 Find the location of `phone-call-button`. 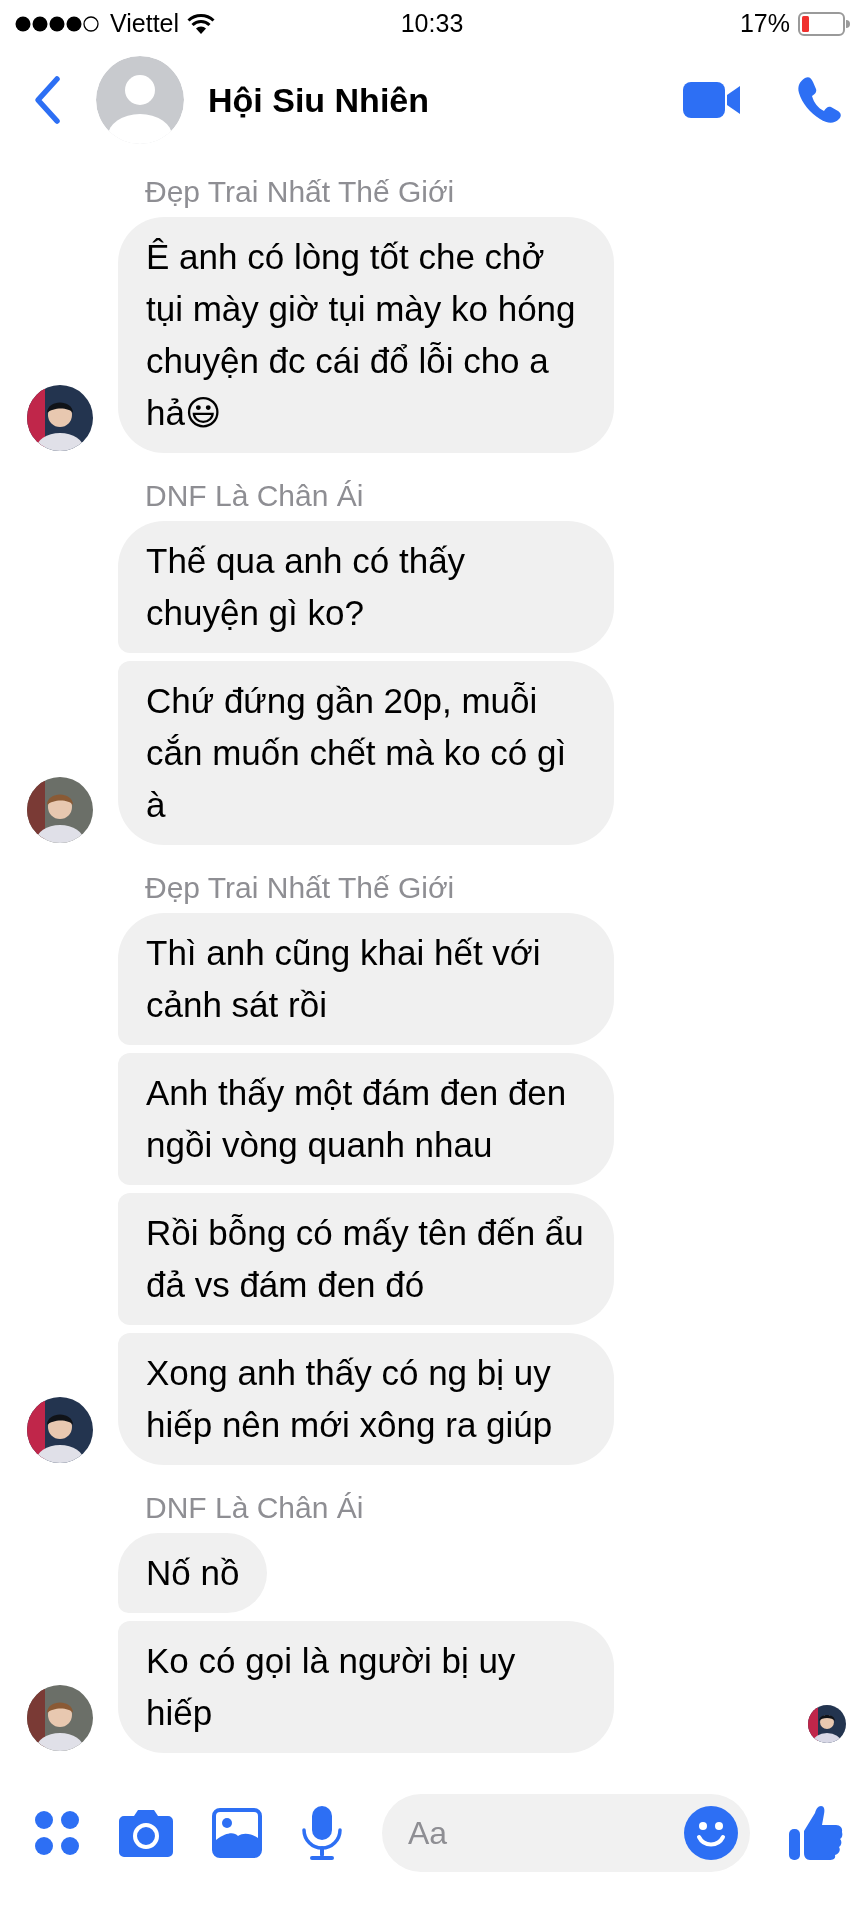

phone-call-button is located at coordinates (819, 100).